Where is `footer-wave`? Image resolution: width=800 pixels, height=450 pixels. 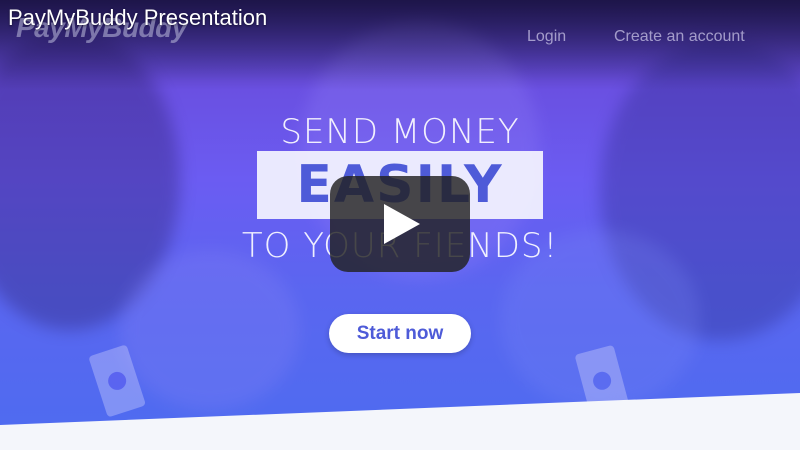 footer-wave is located at coordinates (400, 421).